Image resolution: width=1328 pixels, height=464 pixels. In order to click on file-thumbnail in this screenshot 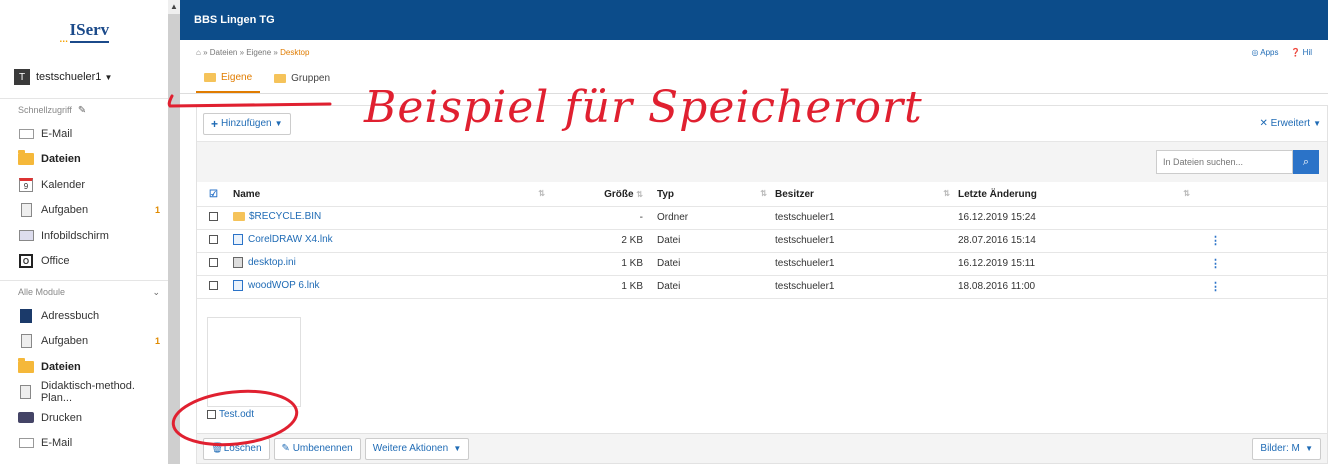, I will do `click(254, 362)`.